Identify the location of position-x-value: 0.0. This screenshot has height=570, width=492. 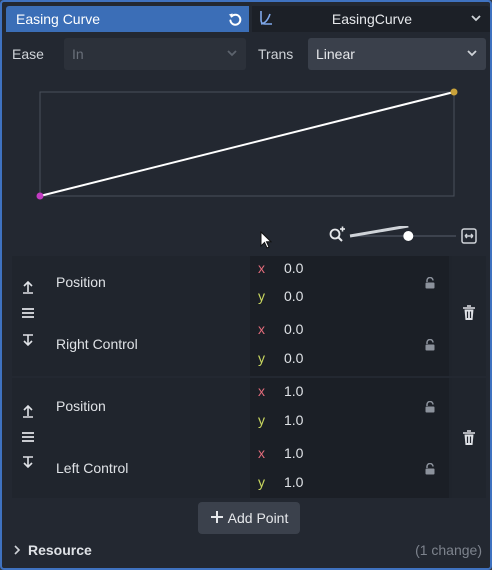
(294, 268).